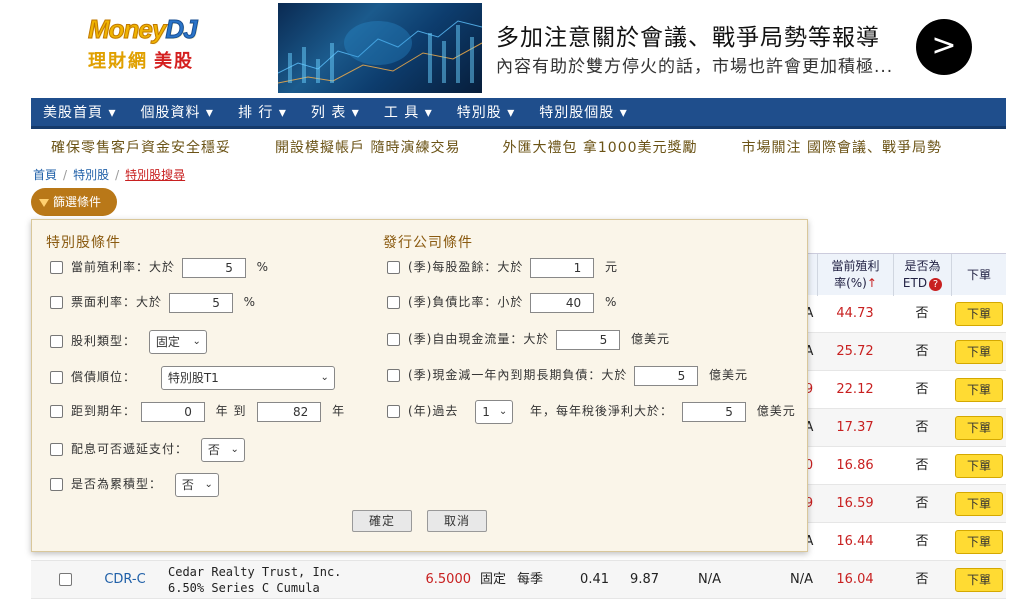  Describe the element at coordinates (567, 375) in the screenshot. I see `filter-cash-minus-debt: (季)現金減一年內到期長期負債：大於 5 億美元` at that location.